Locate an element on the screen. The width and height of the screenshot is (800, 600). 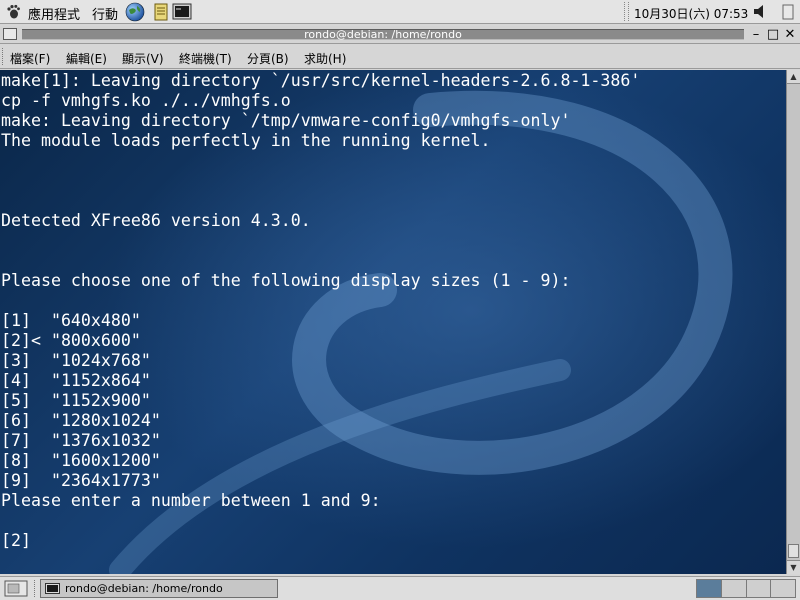
taskbar-terminal-button: rondo@debian: /home/rondo is located at coordinates (159, 588).